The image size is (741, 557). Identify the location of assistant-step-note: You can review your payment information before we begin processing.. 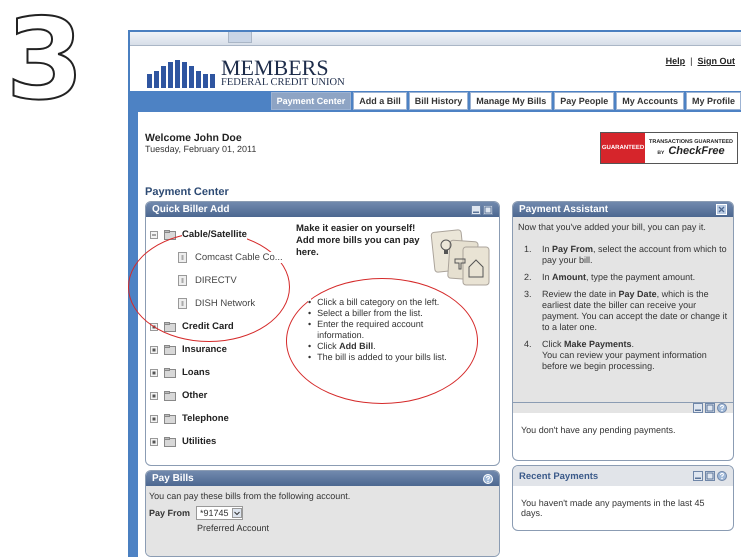
(625, 361).